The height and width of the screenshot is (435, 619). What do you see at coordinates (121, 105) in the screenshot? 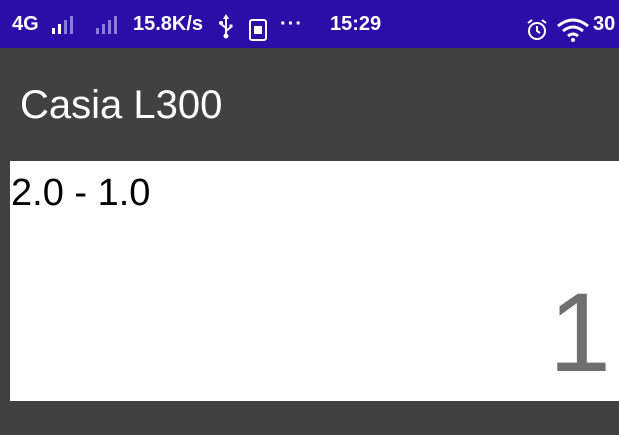
I see `app-title: Casia L300` at bounding box center [121, 105].